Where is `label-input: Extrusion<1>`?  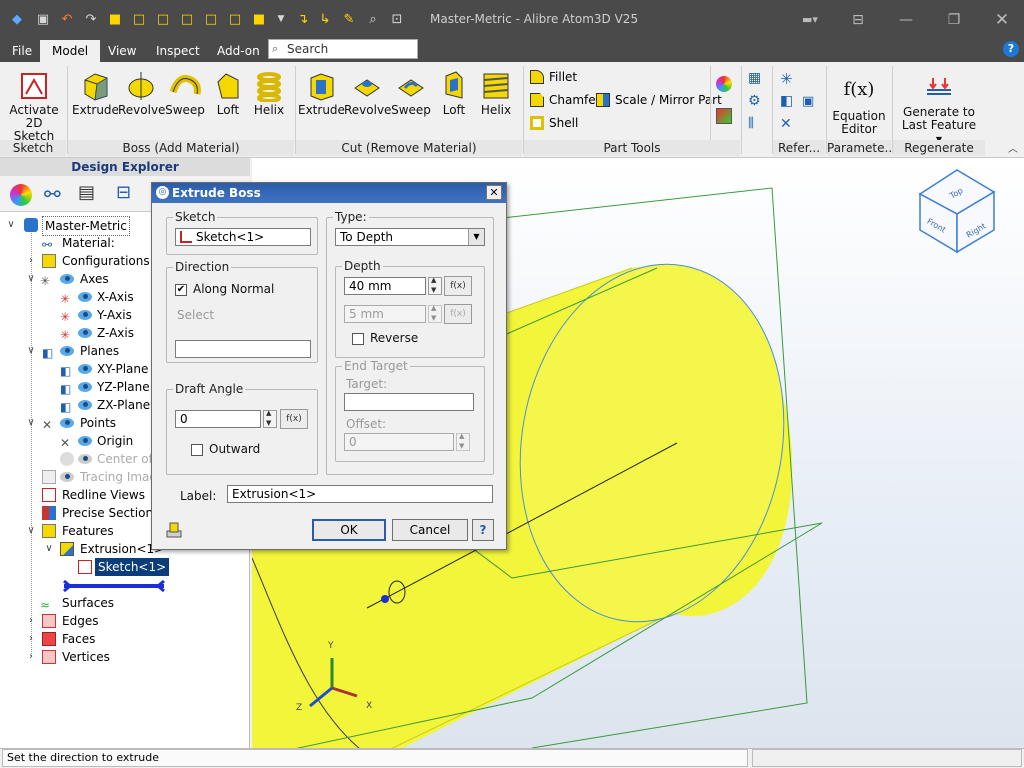 label-input: Extrusion<1> is located at coordinates (360, 494).